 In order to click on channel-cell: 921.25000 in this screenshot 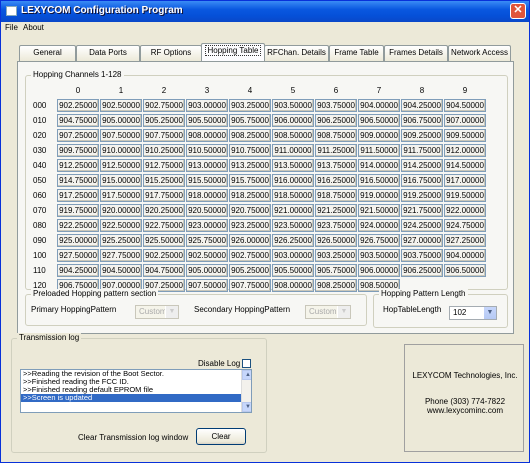, I will do `click(336, 210)`.